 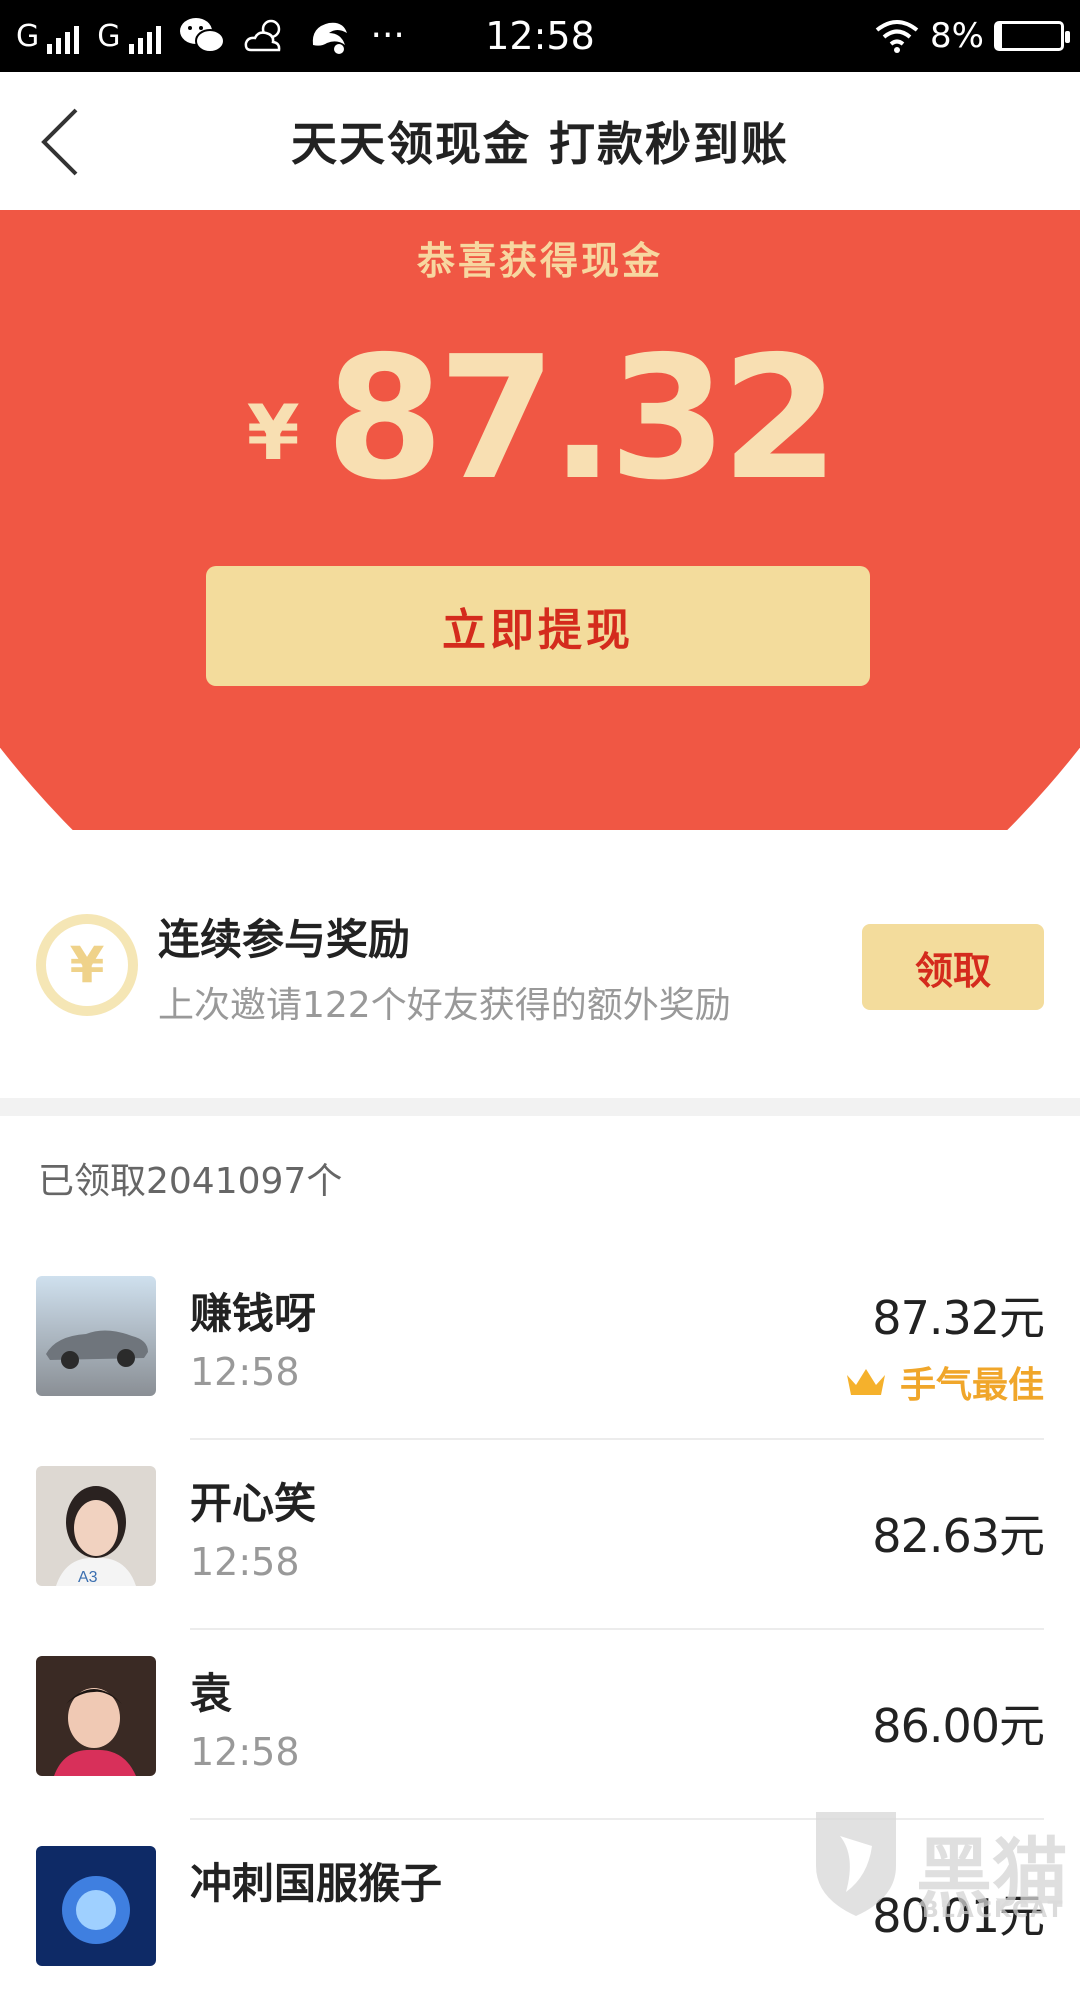 What do you see at coordinates (284, 939) in the screenshot?
I see `reward-title: 连续参与奖励` at bounding box center [284, 939].